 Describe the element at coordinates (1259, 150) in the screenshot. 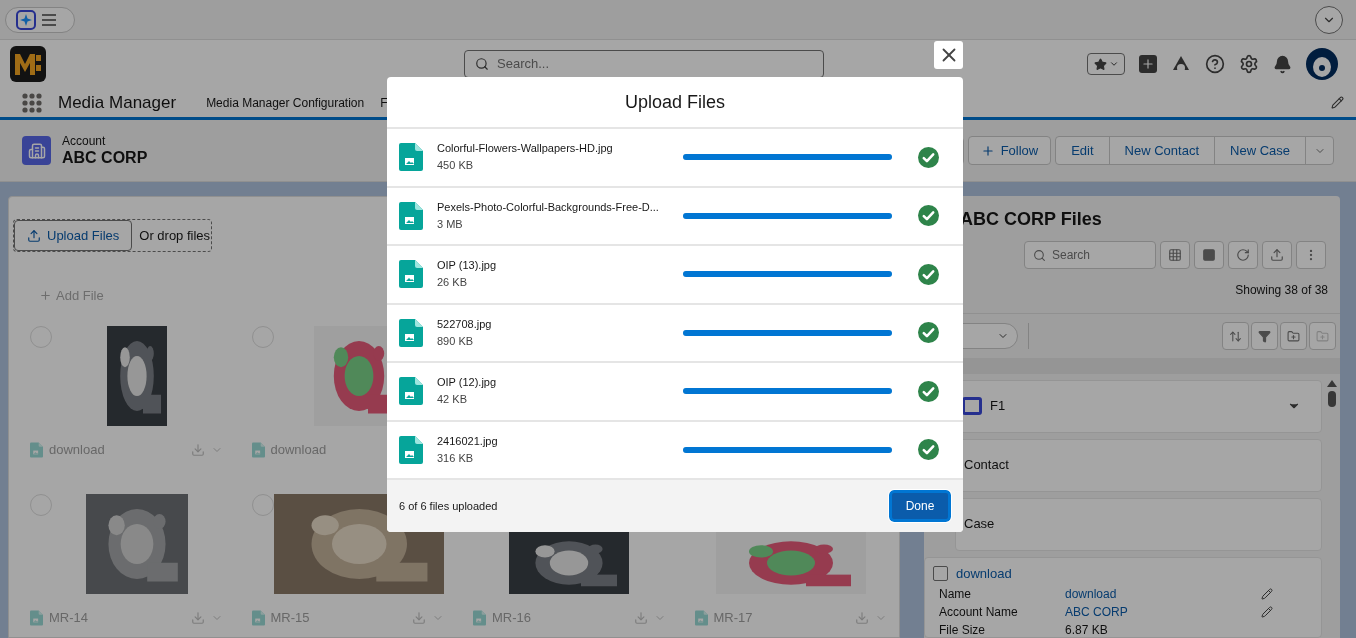

I see `action-button: New Case` at that location.